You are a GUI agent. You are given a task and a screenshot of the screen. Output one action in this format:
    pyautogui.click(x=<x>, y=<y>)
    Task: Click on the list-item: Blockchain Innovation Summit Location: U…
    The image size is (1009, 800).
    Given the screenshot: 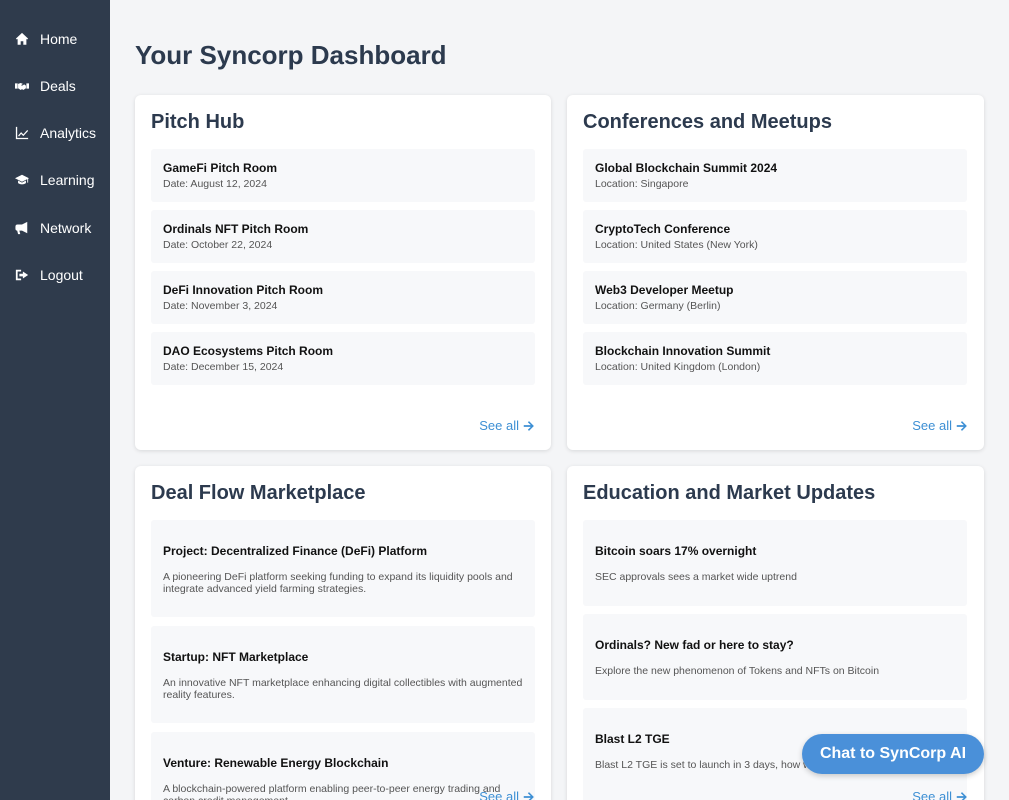 What is the action you would take?
    pyautogui.click(x=775, y=358)
    